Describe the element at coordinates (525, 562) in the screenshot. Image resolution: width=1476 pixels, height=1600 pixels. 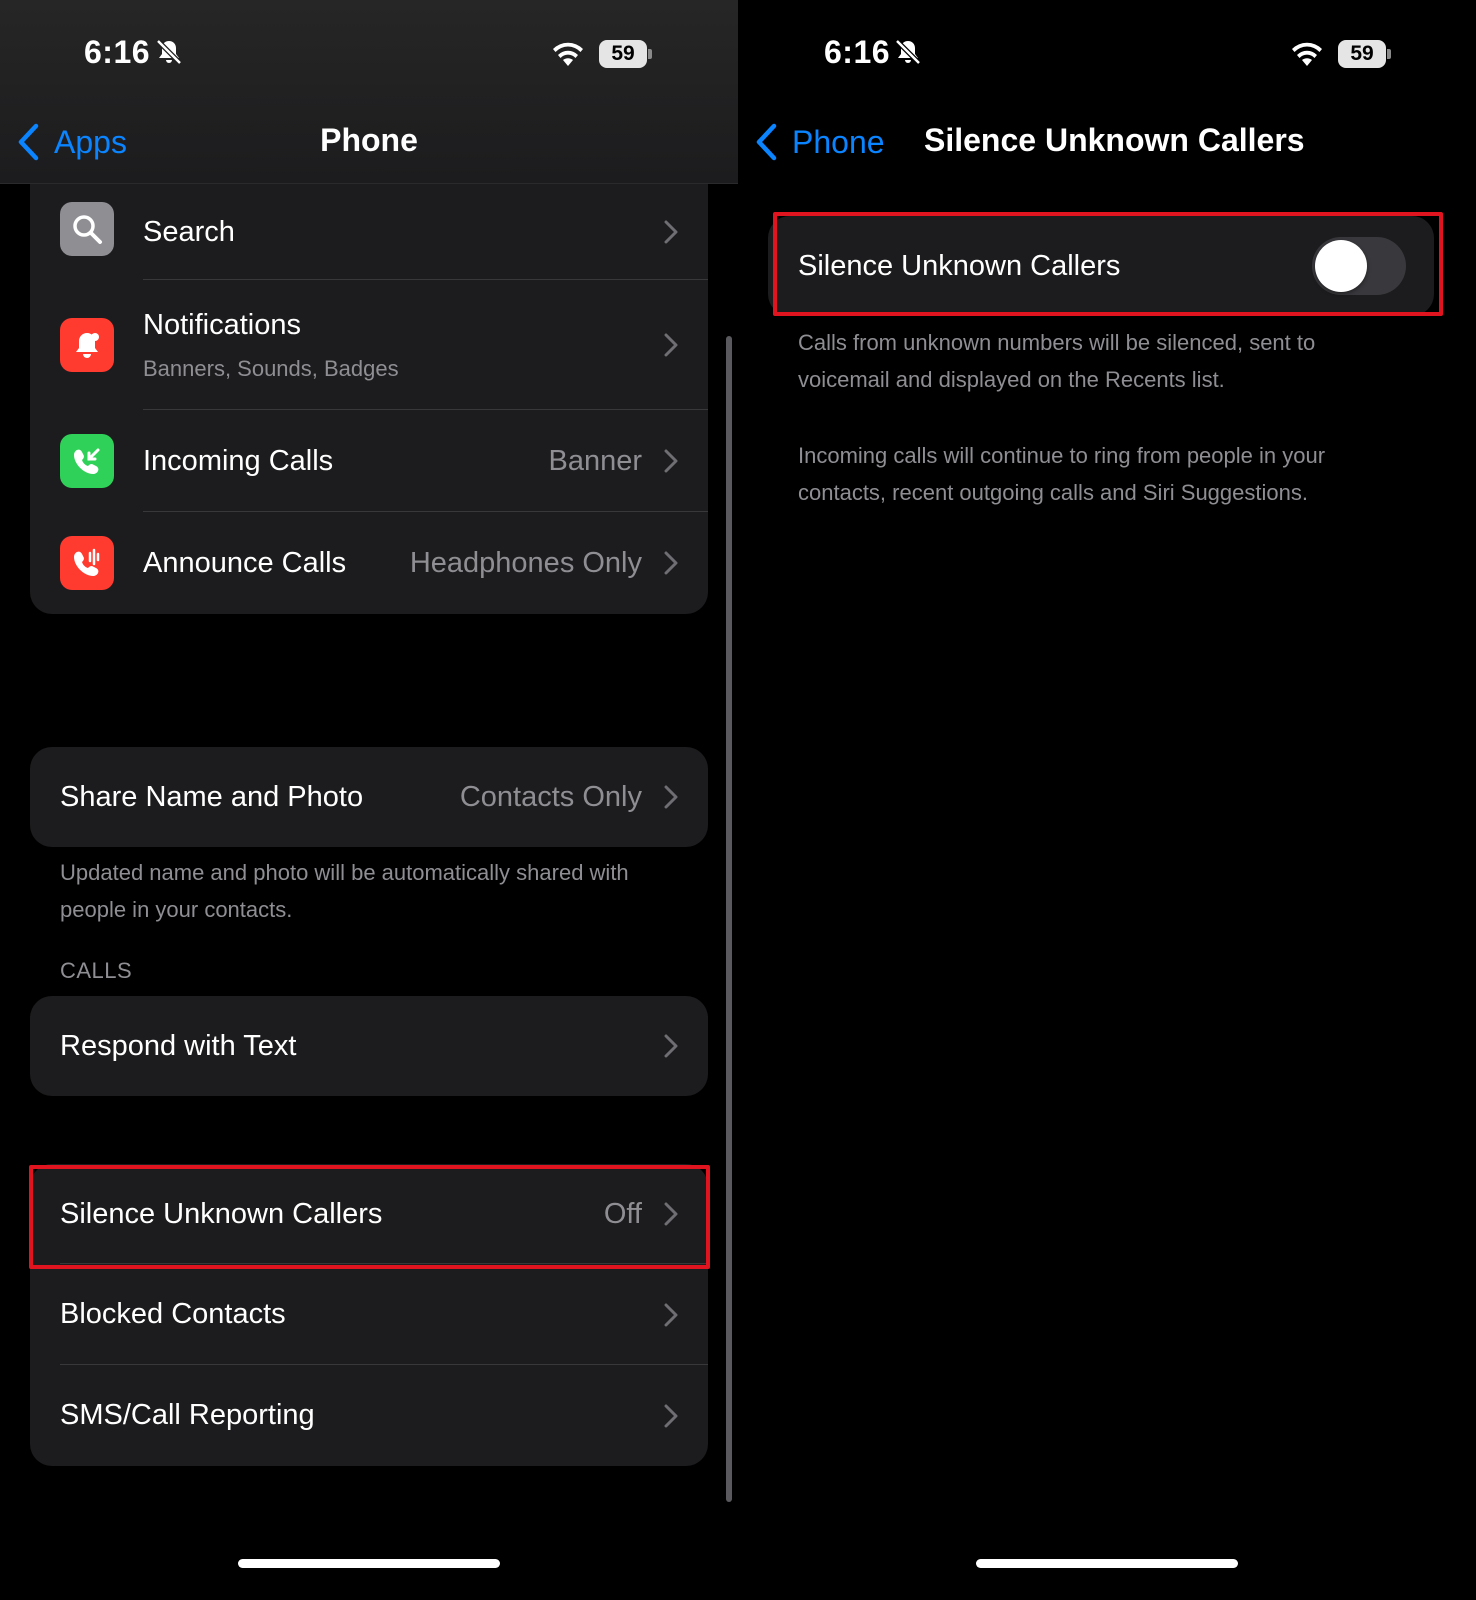
I see `row-value: Headphones Only` at that location.